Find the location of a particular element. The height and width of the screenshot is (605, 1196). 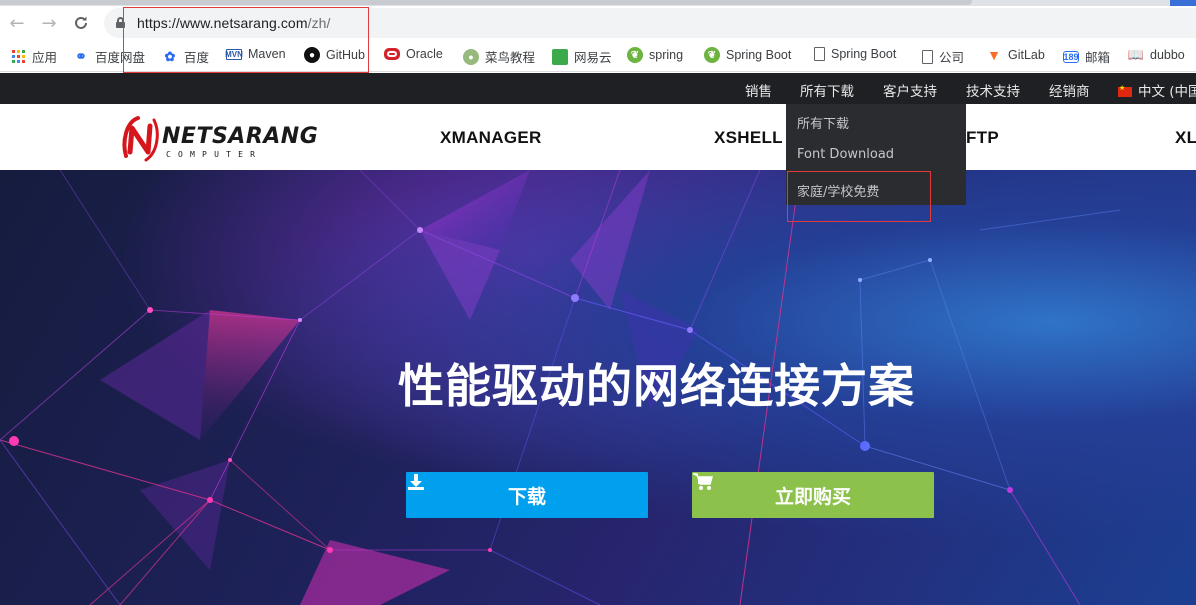

reload-icon is located at coordinates (81, 23).